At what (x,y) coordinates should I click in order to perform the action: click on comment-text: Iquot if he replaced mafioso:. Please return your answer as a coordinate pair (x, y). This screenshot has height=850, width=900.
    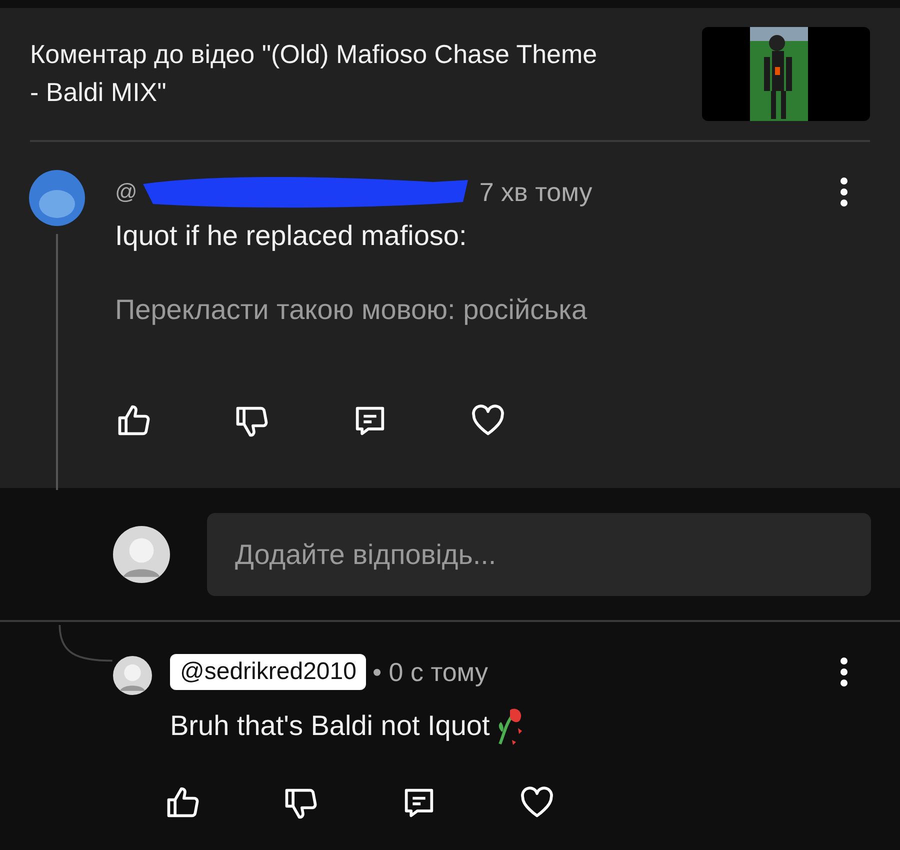
    Looking at the image, I should click on (291, 236).